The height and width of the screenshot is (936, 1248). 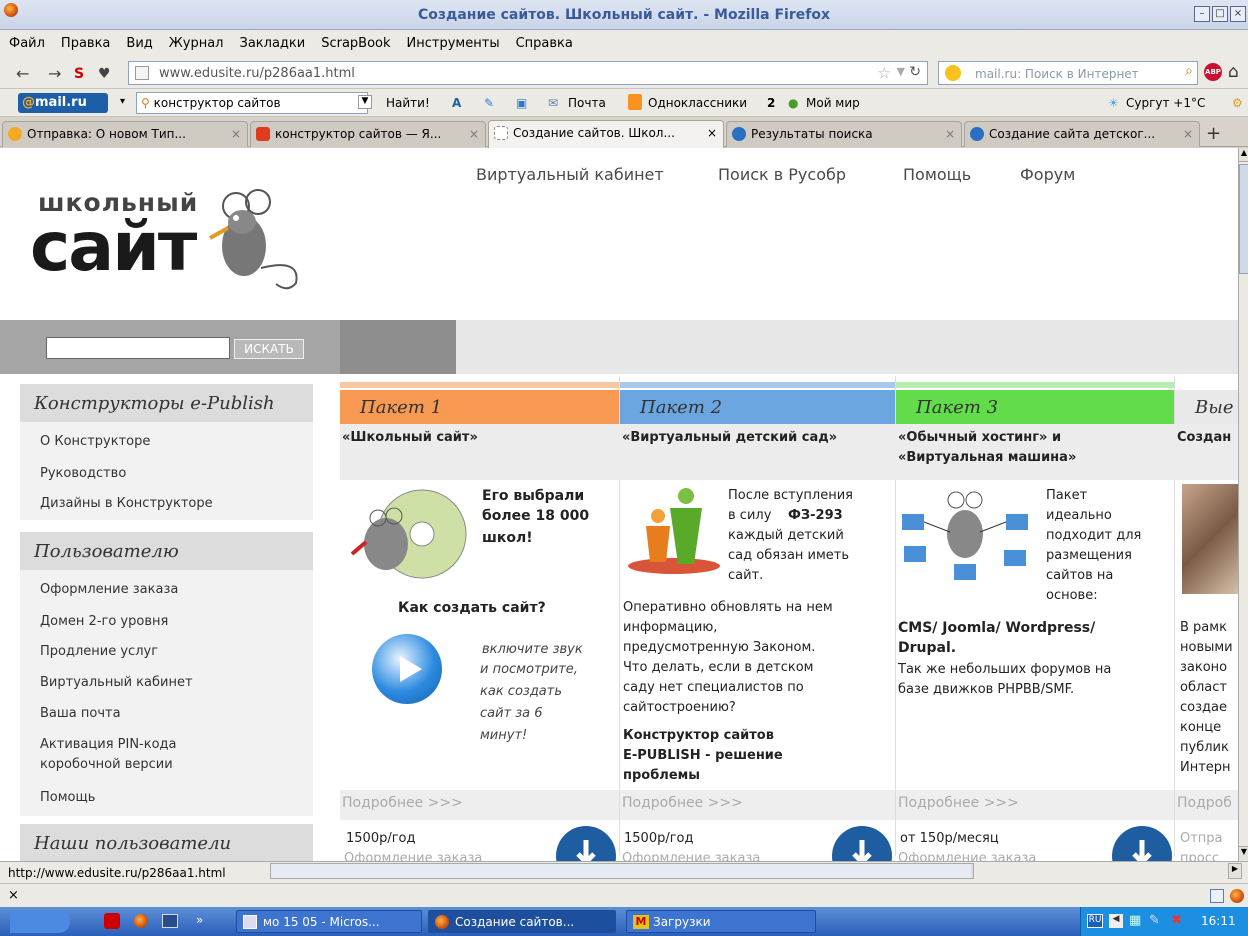 What do you see at coordinates (1154, 920) in the screenshot?
I see `tools-icon: ✎` at bounding box center [1154, 920].